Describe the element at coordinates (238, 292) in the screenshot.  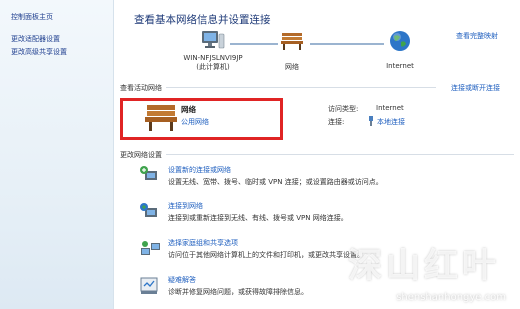
I see `task-troubleshoot-desc: 诊断并修复网络问题，或获得故障排除信息。` at that location.